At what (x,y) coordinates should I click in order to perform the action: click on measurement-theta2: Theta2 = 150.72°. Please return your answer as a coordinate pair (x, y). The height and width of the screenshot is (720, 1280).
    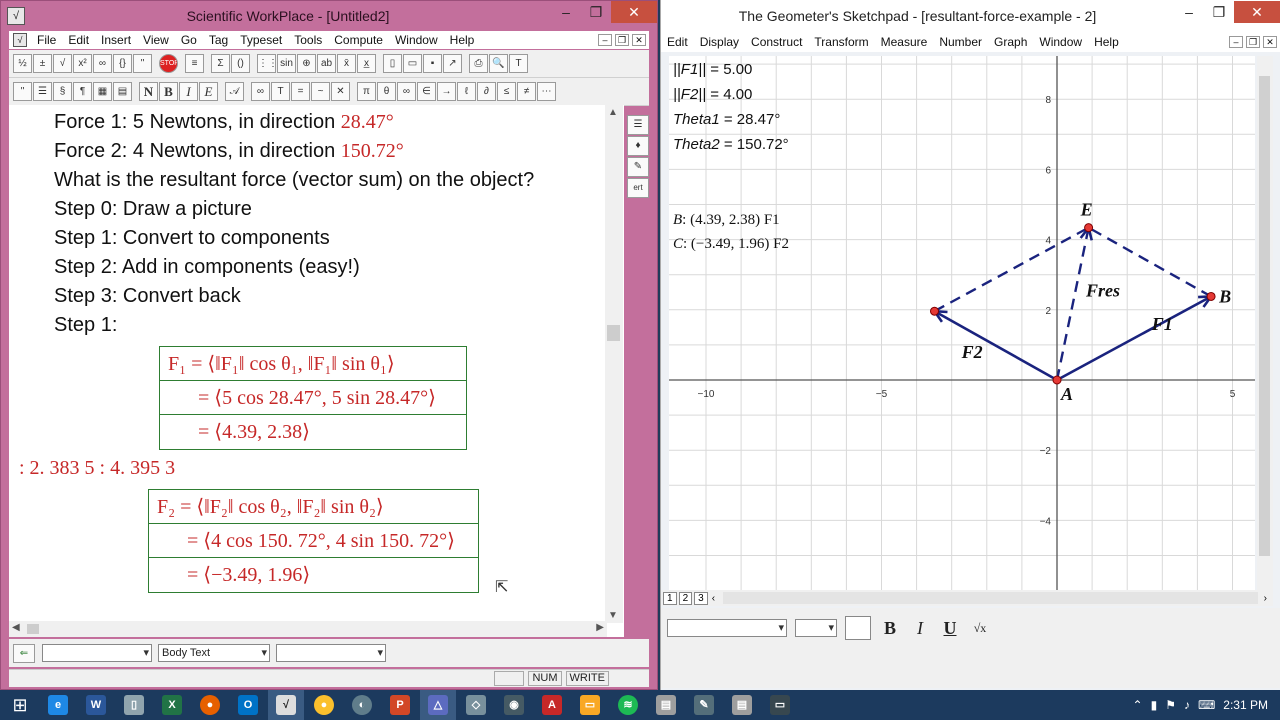
    Looking at the image, I should click on (731, 144).